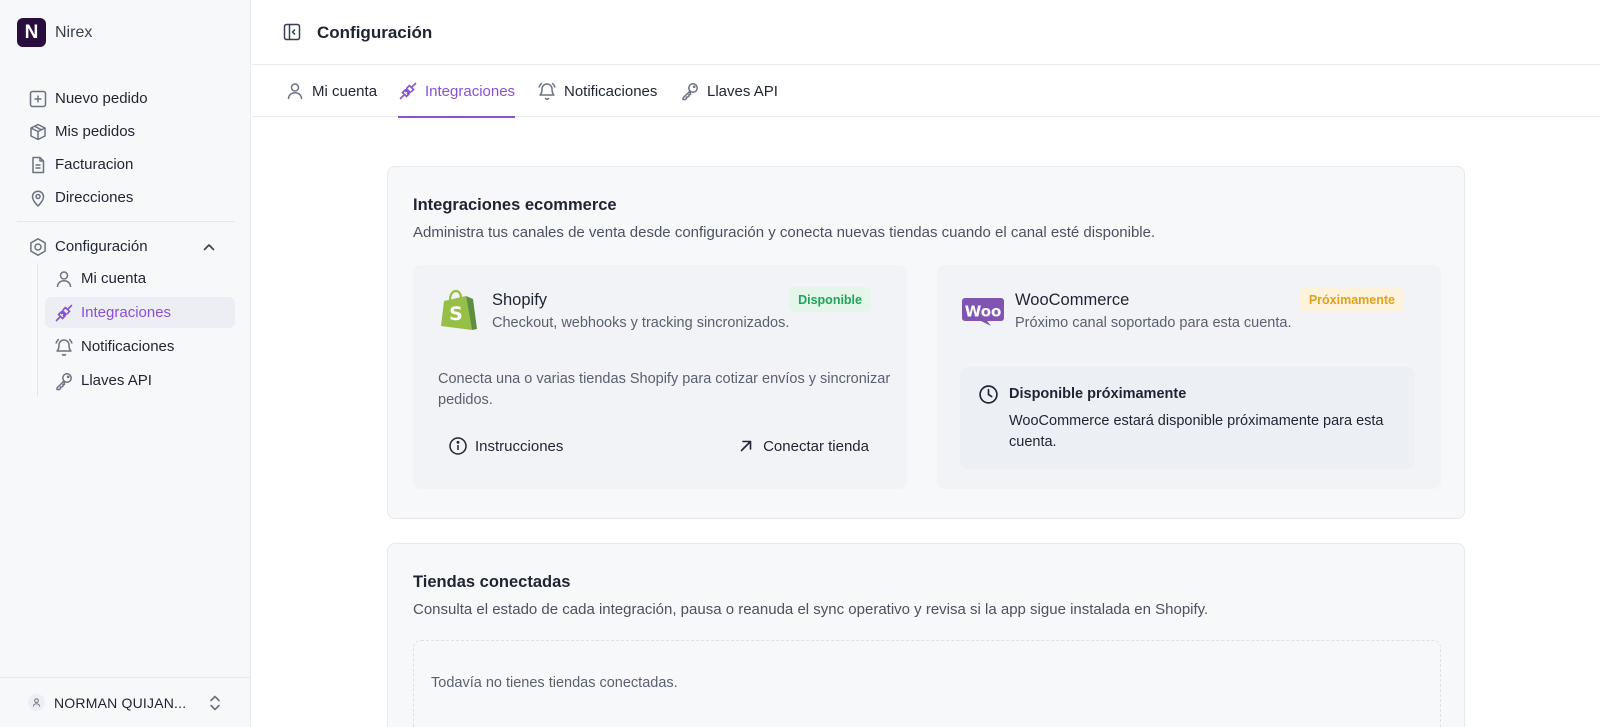 The image size is (1600, 727). I want to click on woocommerce-logo-icon: Woo, so click(983, 312).